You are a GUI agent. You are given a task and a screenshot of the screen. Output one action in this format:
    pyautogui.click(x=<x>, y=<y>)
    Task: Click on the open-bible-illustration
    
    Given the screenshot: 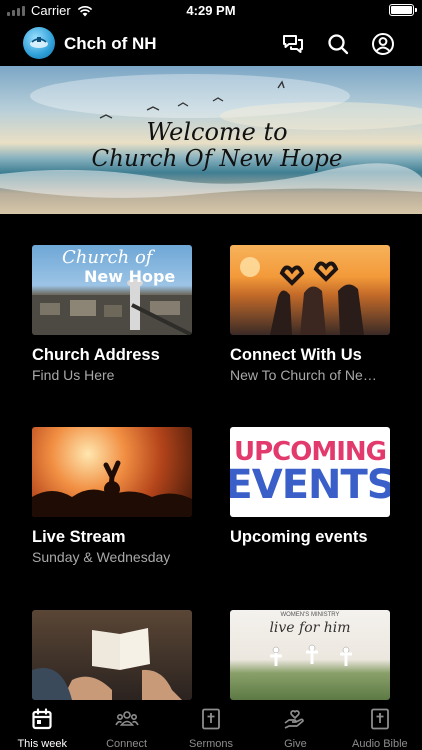 What is the action you would take?
    pyautogui.click(x=107, y=664)
    